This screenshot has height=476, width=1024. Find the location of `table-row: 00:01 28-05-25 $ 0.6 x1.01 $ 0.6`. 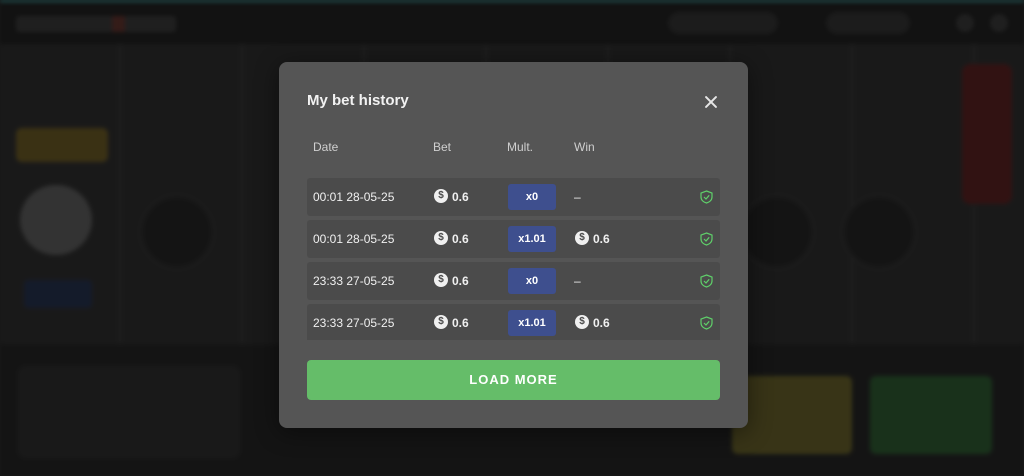

table-row: 00:01 28-05-25 $ 0.6 x1.01 $ 0.6 is located at coordinates (513, 239).